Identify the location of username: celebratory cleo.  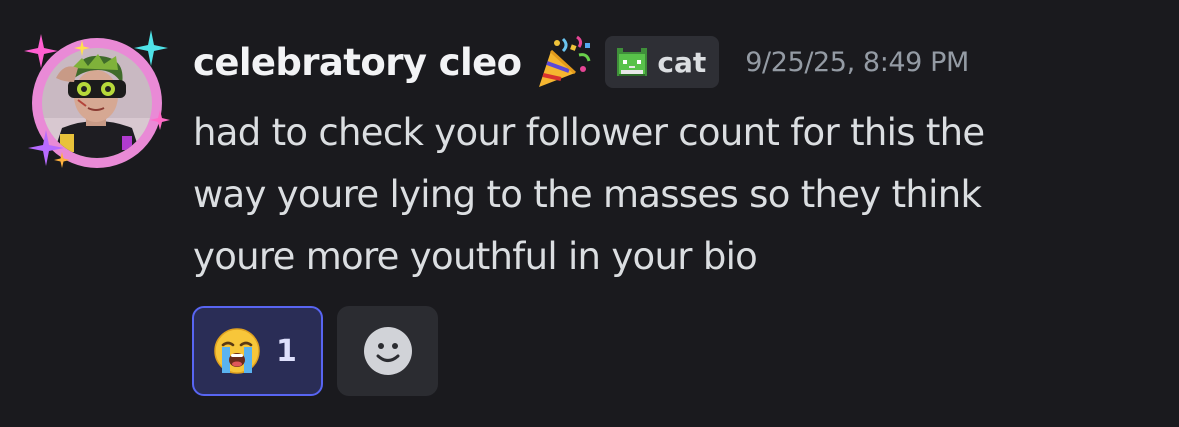
(357, 62).